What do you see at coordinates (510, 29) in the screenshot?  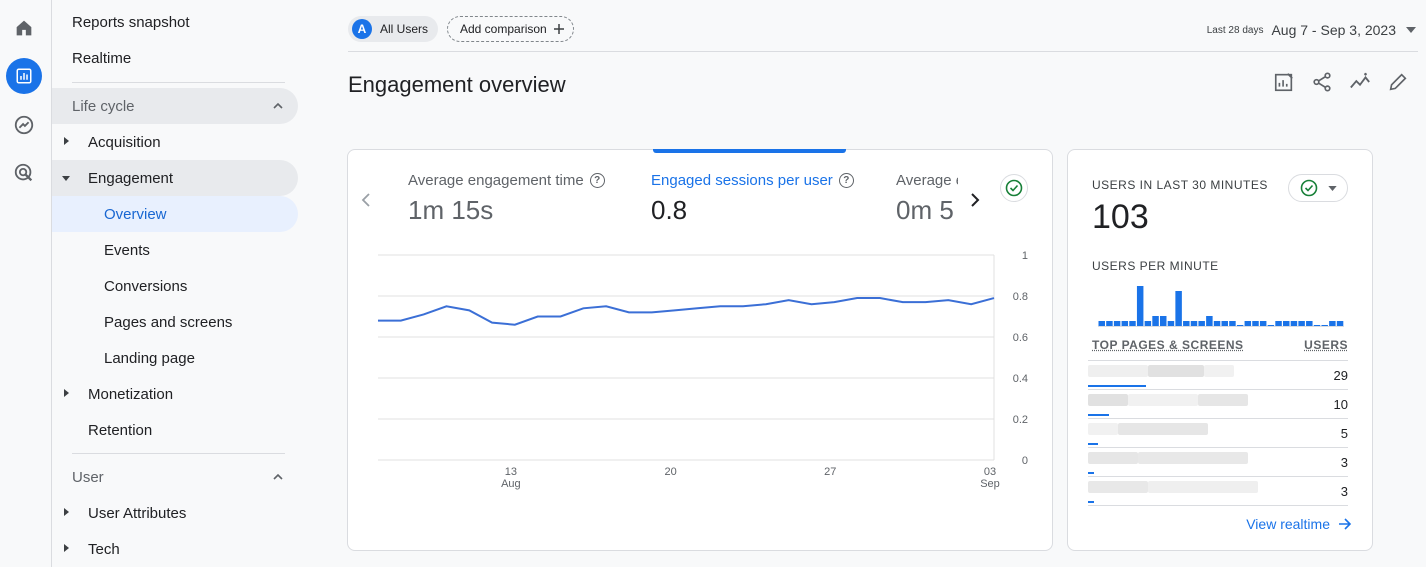 I see `add-comparison-button: Add comparison` at bounding box center [510, 29].